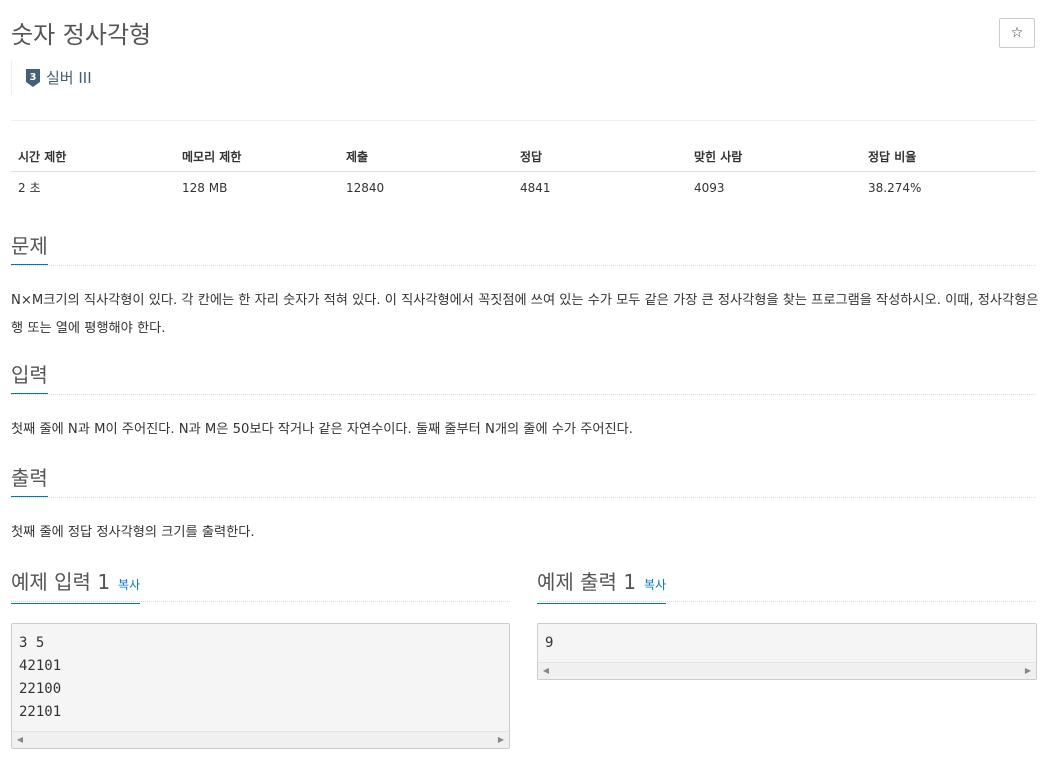 This screenshot has width=1057, height=759. Describe the element at coordinates (549, 643) in the screenshot. I see `sample-output-content: 9` at that location.